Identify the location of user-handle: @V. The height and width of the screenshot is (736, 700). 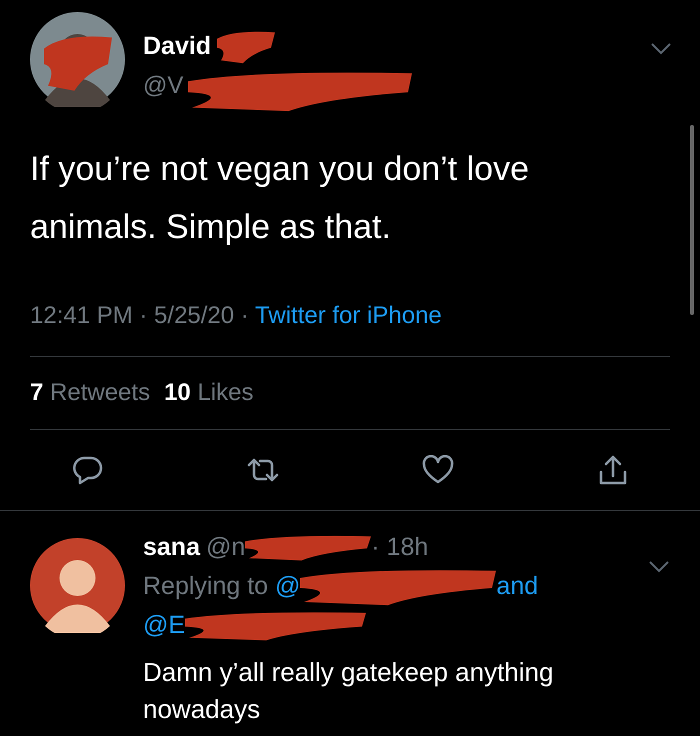
(163, 86).